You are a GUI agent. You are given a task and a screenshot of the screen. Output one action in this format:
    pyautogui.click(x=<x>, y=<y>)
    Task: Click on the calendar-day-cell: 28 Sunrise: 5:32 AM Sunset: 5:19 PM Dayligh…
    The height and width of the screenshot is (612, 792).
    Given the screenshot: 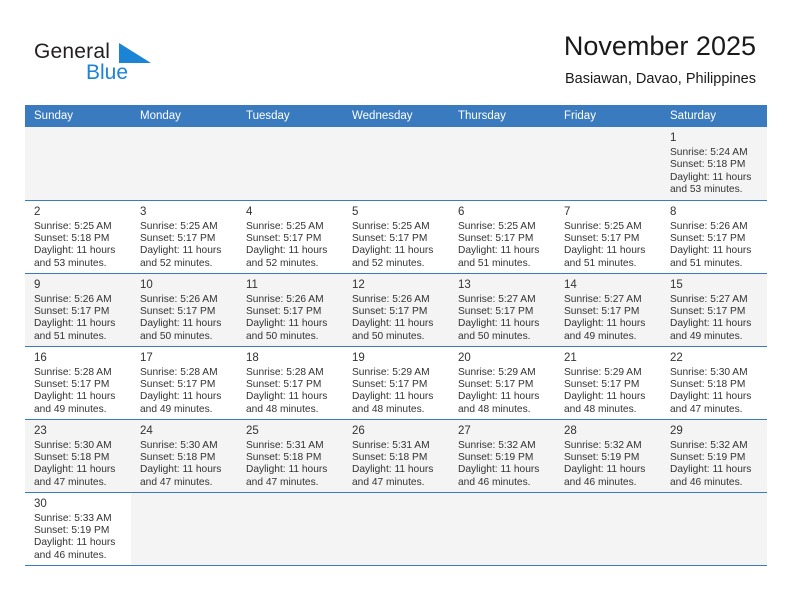 What is the action you would take?
    pyautogui.click(x=608, y=456)
    